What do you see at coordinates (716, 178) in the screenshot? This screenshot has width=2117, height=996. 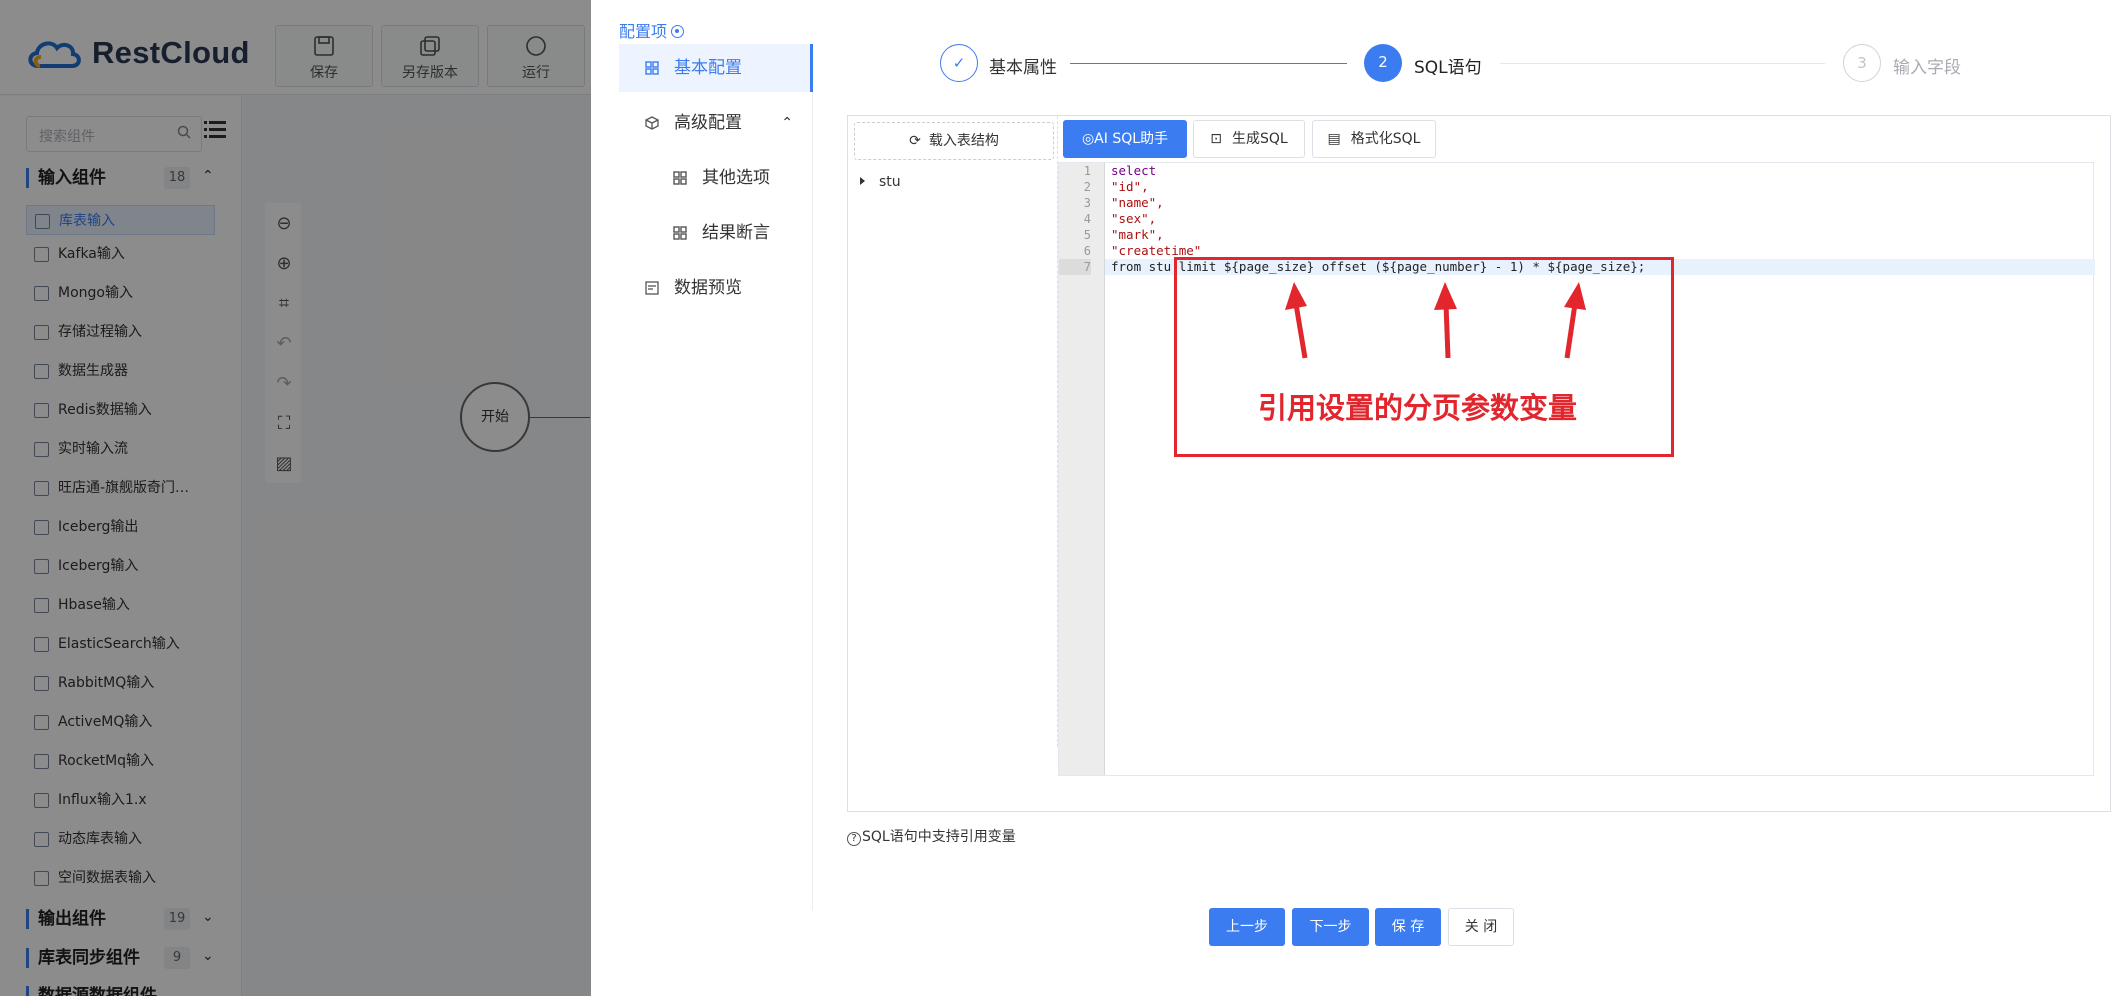 I see `menu-other-options: 其他选项` at bounding box center [716, 178].